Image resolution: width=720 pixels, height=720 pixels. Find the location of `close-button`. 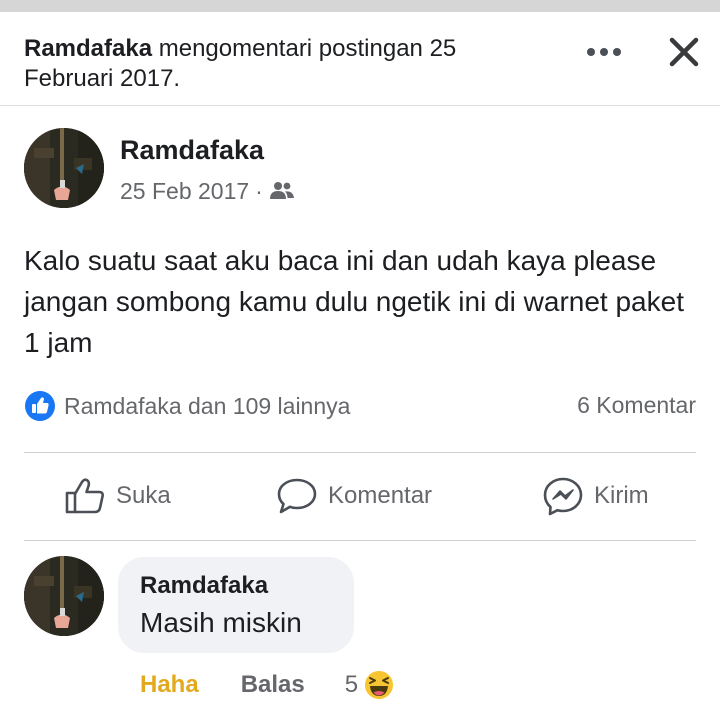

close-button is located at coordinates (684, 52).